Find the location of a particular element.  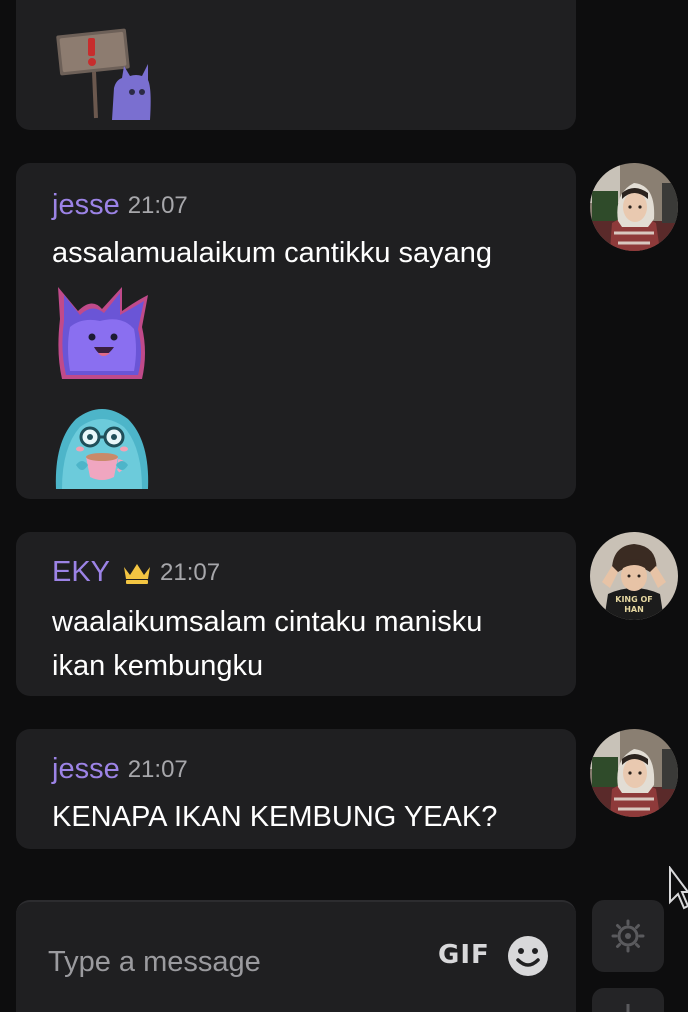

purple-flame-creature-sticker is located at coordinates (102, 333).